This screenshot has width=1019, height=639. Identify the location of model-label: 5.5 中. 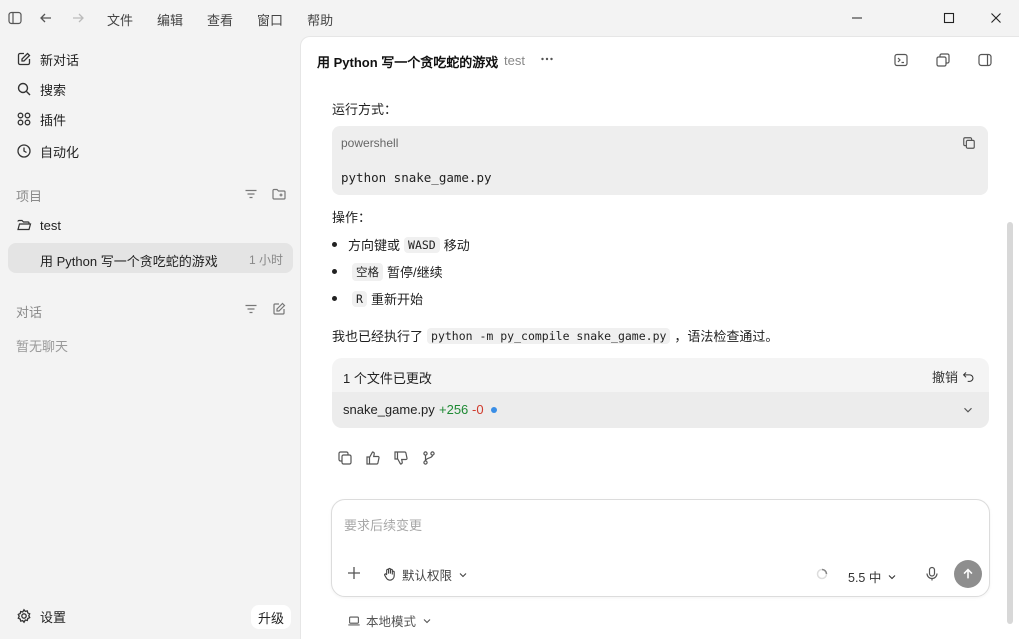
(865, 578).